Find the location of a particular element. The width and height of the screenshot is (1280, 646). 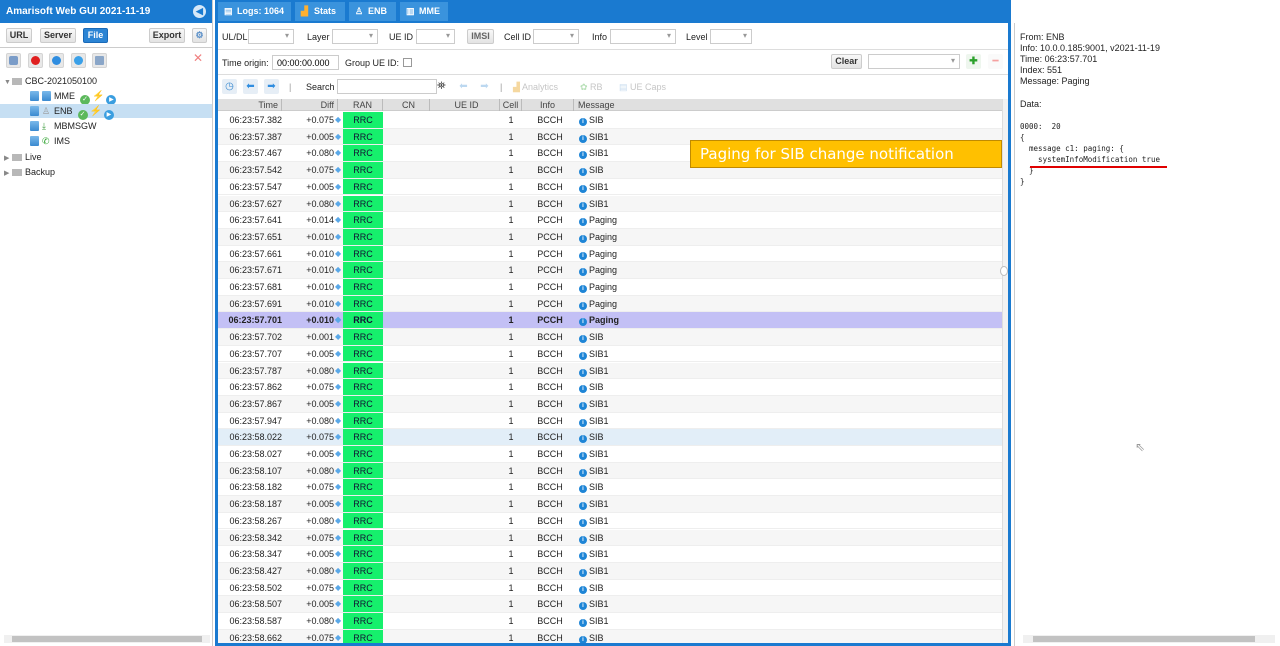

file-button: File is located at coordinates (95, 35).